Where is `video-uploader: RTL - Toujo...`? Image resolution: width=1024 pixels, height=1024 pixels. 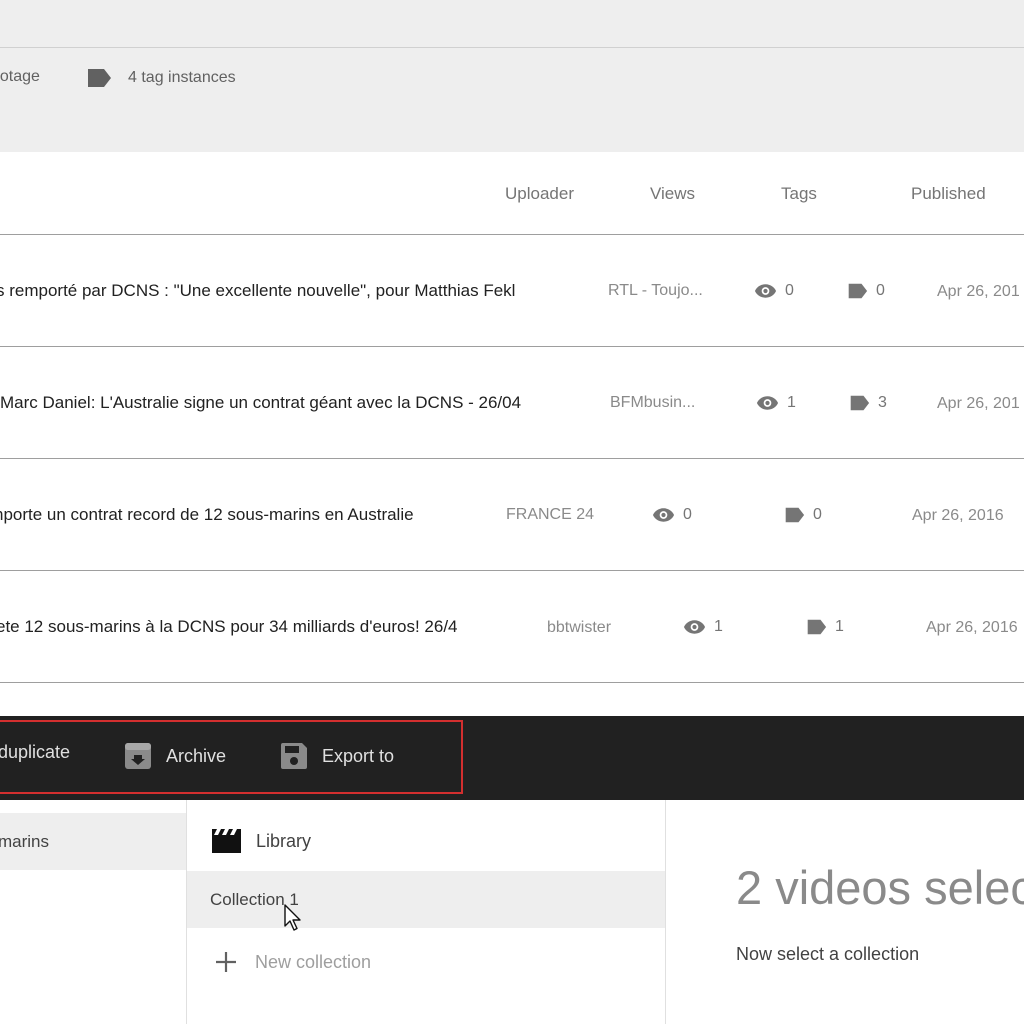
video-uploader: RTL - Toujo... is located at coordinates (655, 290).